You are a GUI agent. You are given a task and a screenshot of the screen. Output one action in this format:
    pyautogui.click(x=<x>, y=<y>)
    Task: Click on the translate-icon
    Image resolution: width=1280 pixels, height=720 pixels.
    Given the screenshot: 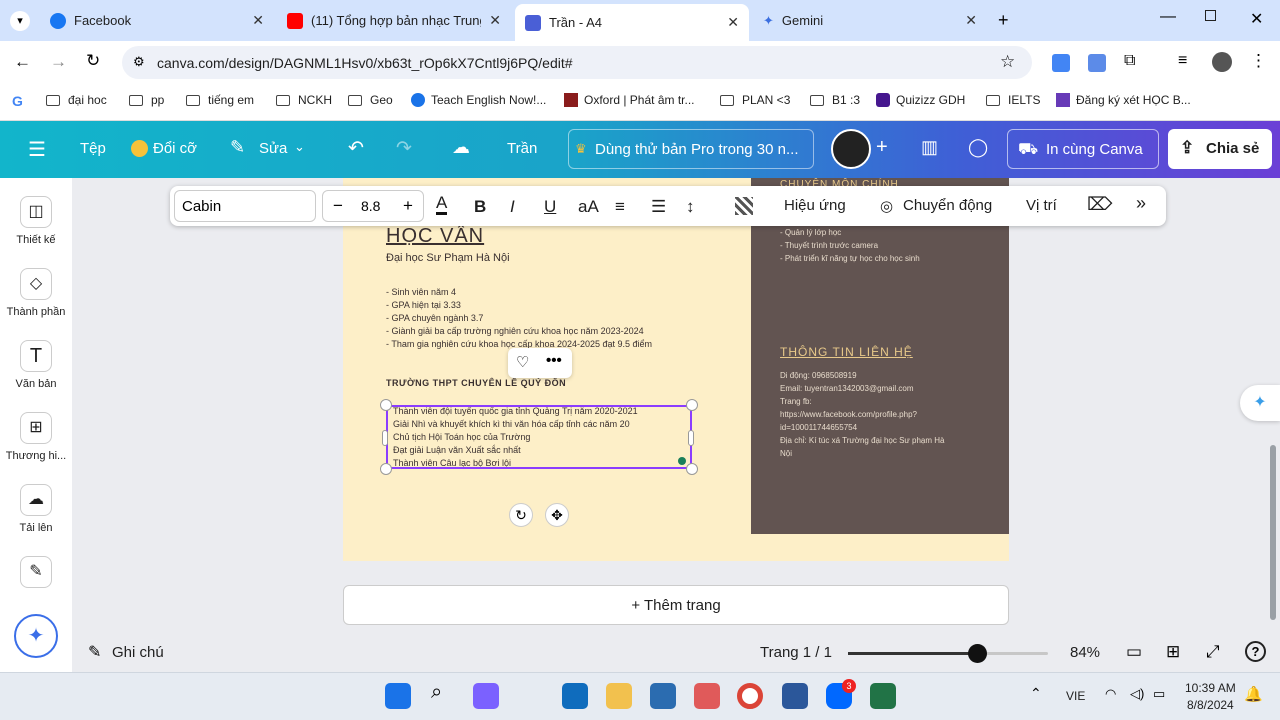 What is the action you would take?
    pyautogui.click(x=1097, y=63)
    